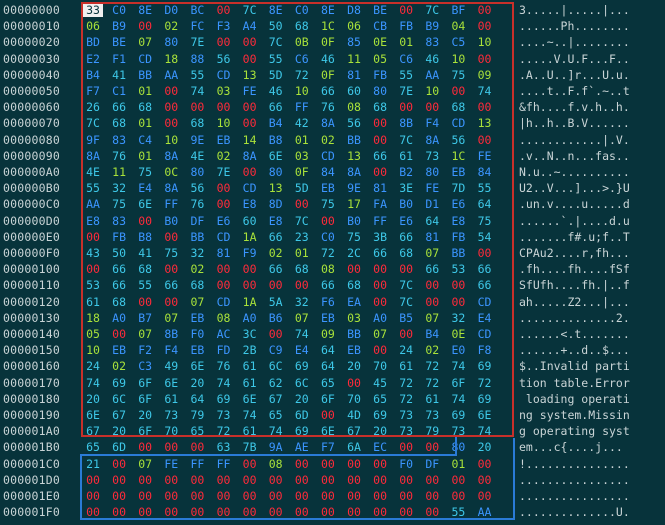 The height and width of the screenshot is (525, 665). What do you see at coordinates (574, 431) in the screenshot?
I see `ascii-column: g operating syst` at bounding box center [574, 431].